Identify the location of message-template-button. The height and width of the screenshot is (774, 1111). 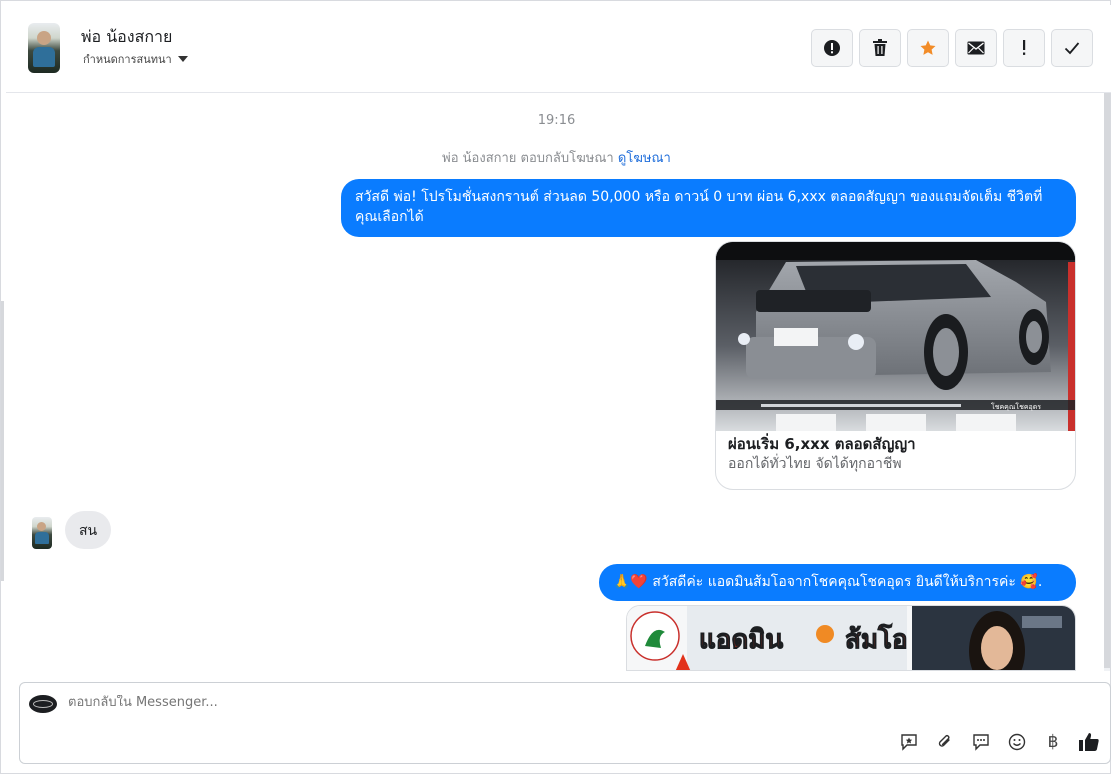
(981, 742).